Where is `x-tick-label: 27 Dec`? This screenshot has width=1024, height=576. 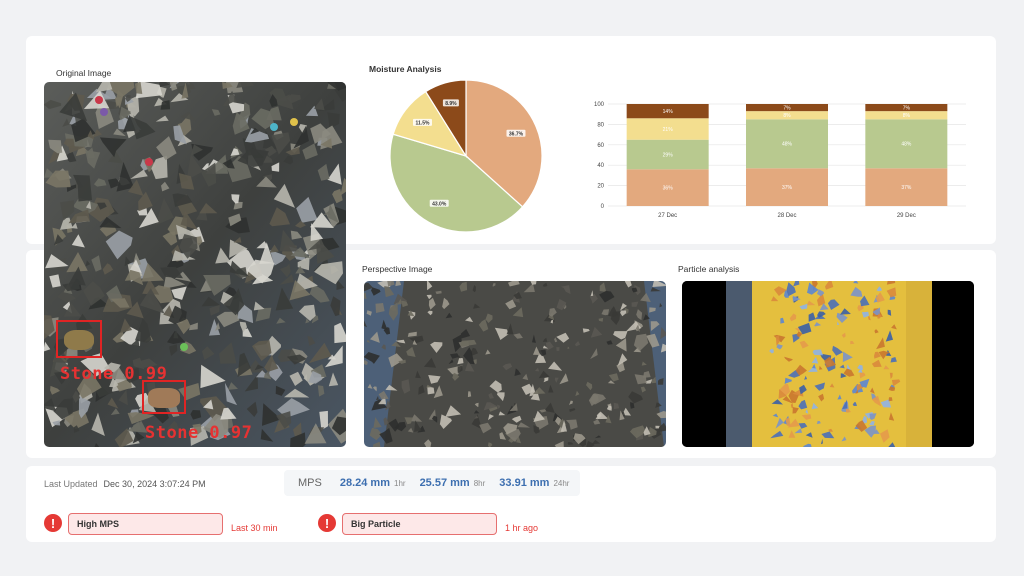 x-tick-label: 27 Dec is located at coordinates (667, 216).